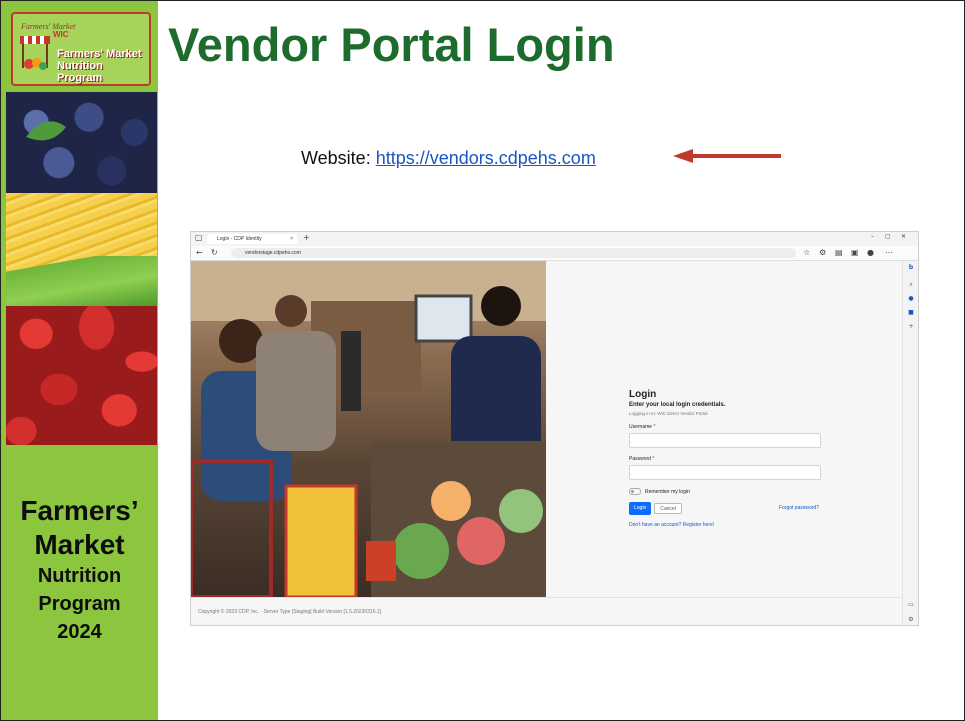 The image size is (965, 721). Describe the element at coordinates (888, 237) in the screenshot. I see `maximize-icon: ▢` at that location.